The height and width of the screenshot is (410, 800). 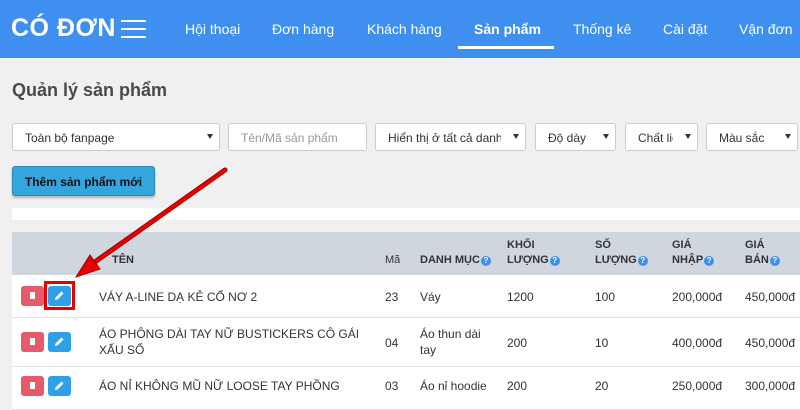 What do you see at coordinates (450, 260) in the screenshot?
I see `header-category-label: DANH MỤC` at bounding box center [450, 260].